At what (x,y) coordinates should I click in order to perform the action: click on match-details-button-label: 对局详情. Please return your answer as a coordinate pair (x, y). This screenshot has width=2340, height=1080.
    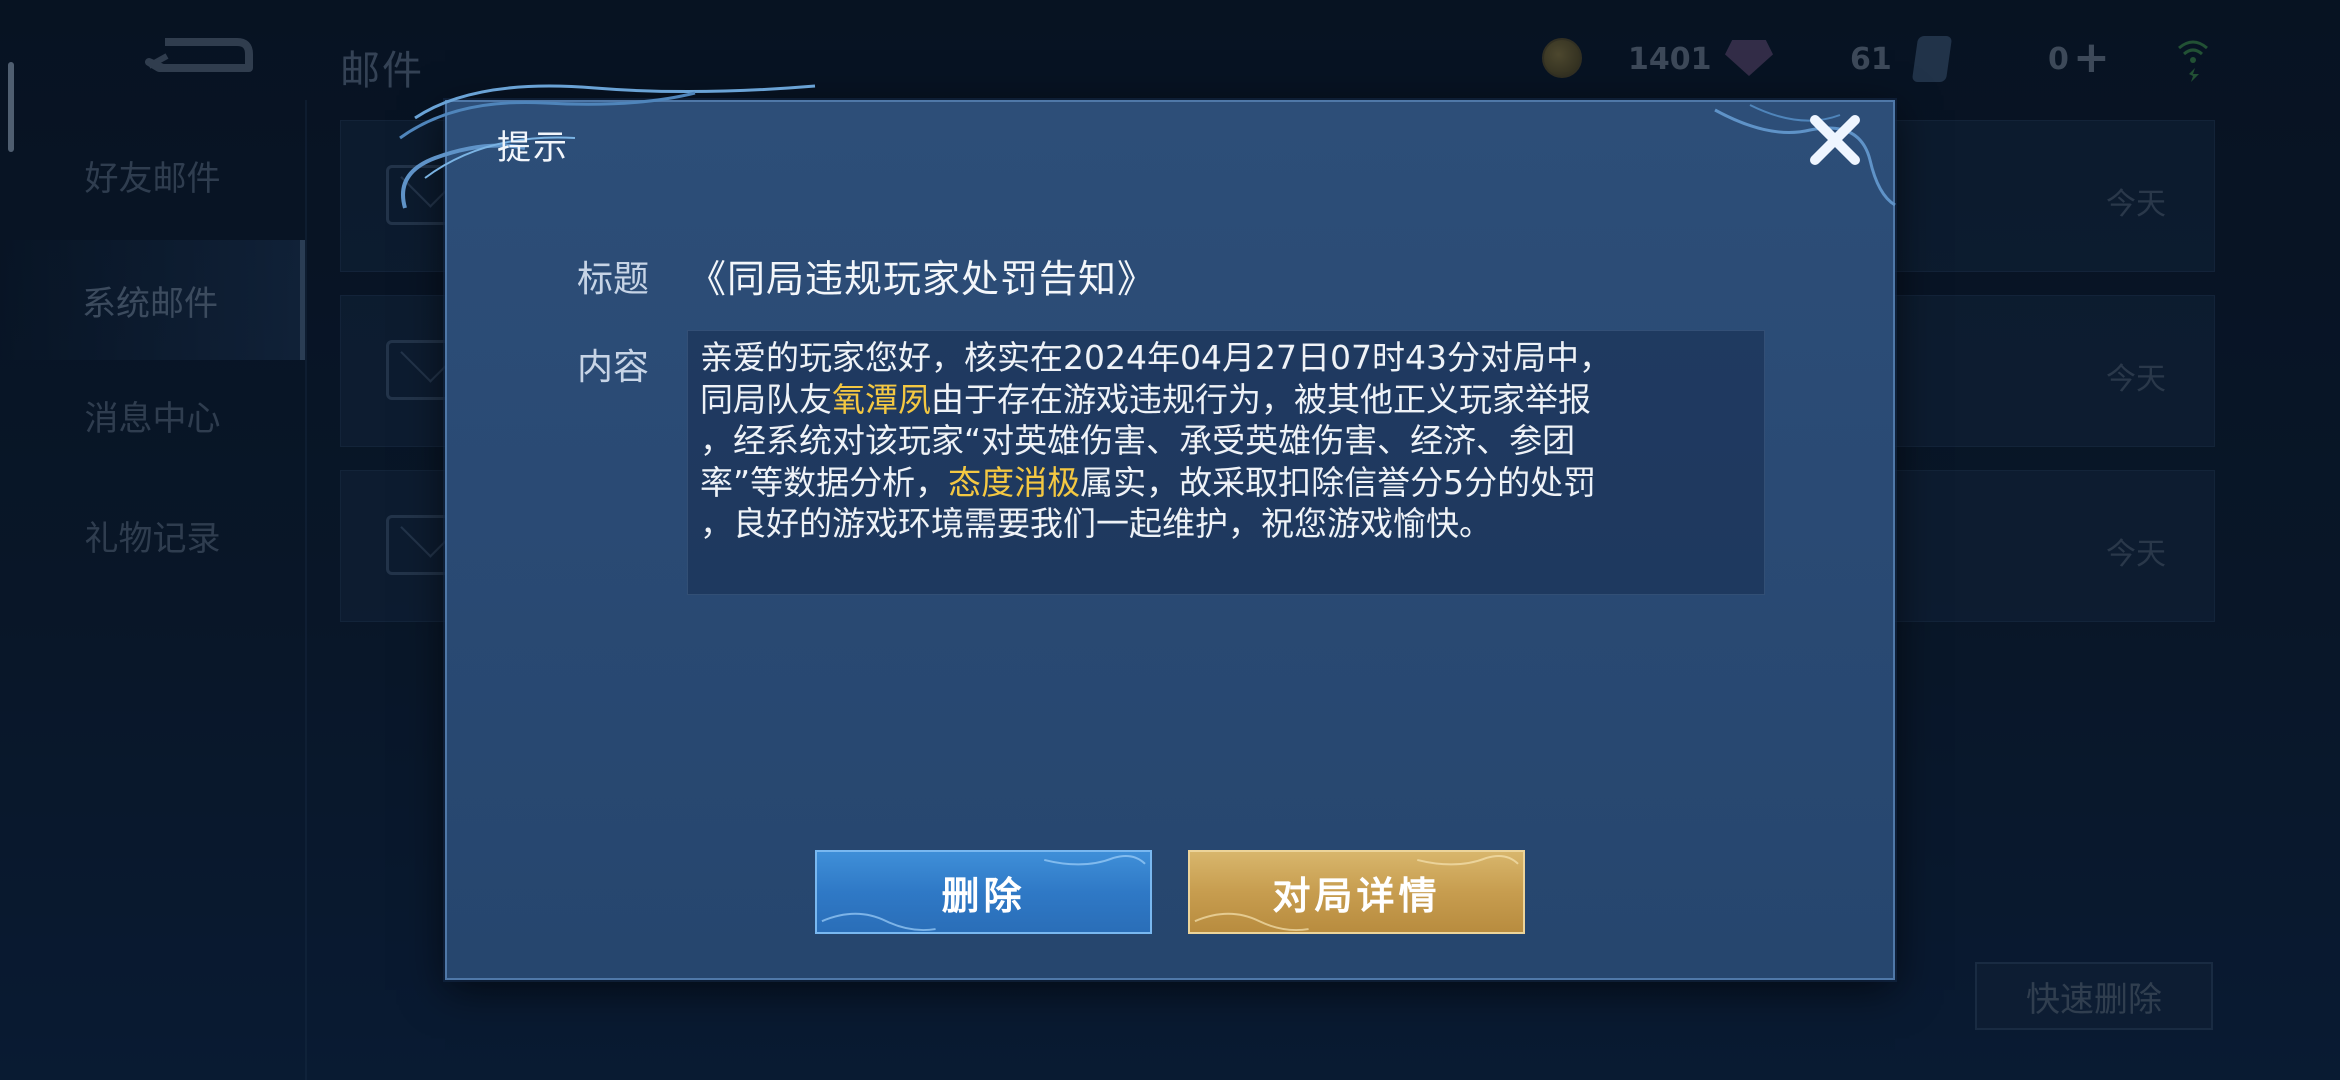
    Looking at the image, I should click on (1356, 895).